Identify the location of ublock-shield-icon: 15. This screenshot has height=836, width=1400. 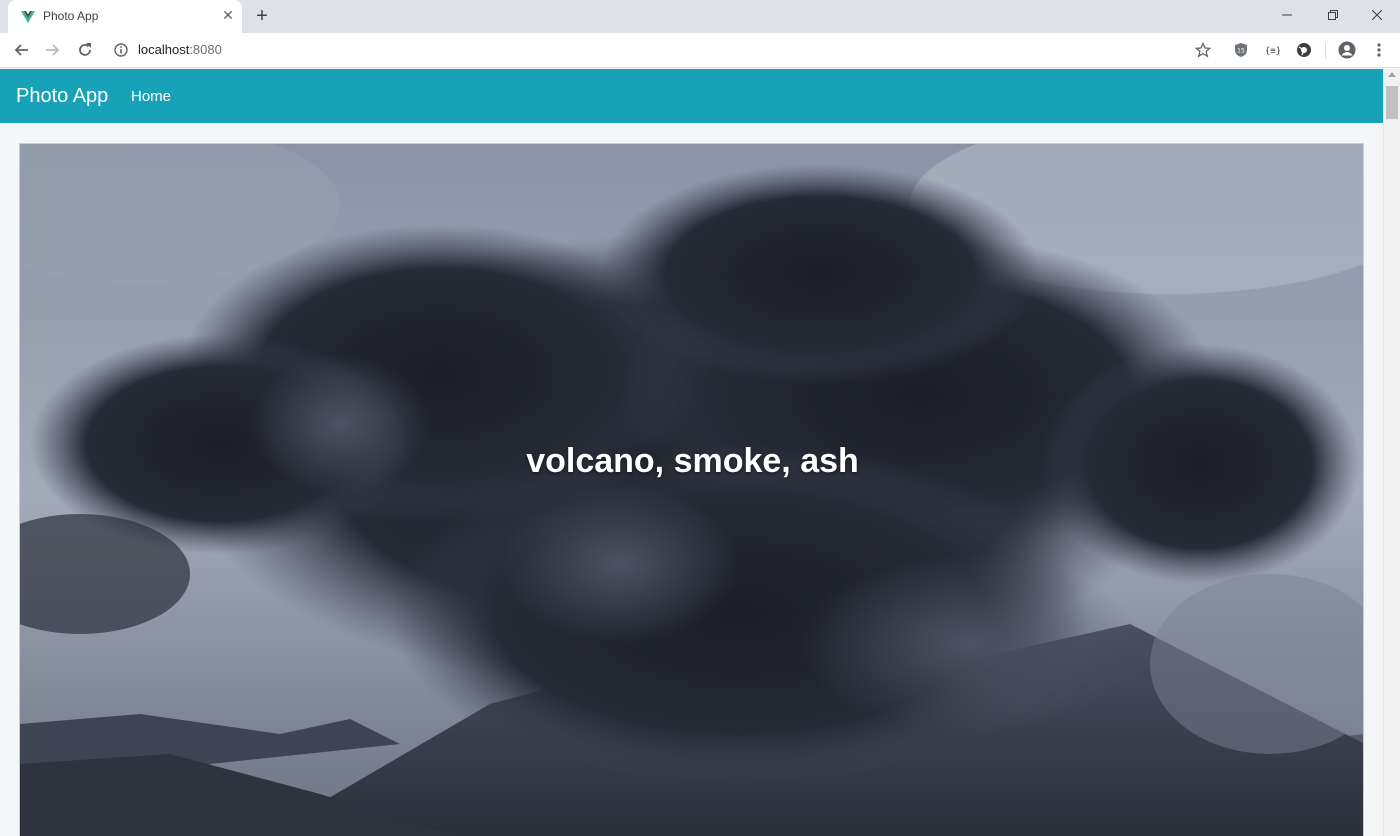
(1241, 50).